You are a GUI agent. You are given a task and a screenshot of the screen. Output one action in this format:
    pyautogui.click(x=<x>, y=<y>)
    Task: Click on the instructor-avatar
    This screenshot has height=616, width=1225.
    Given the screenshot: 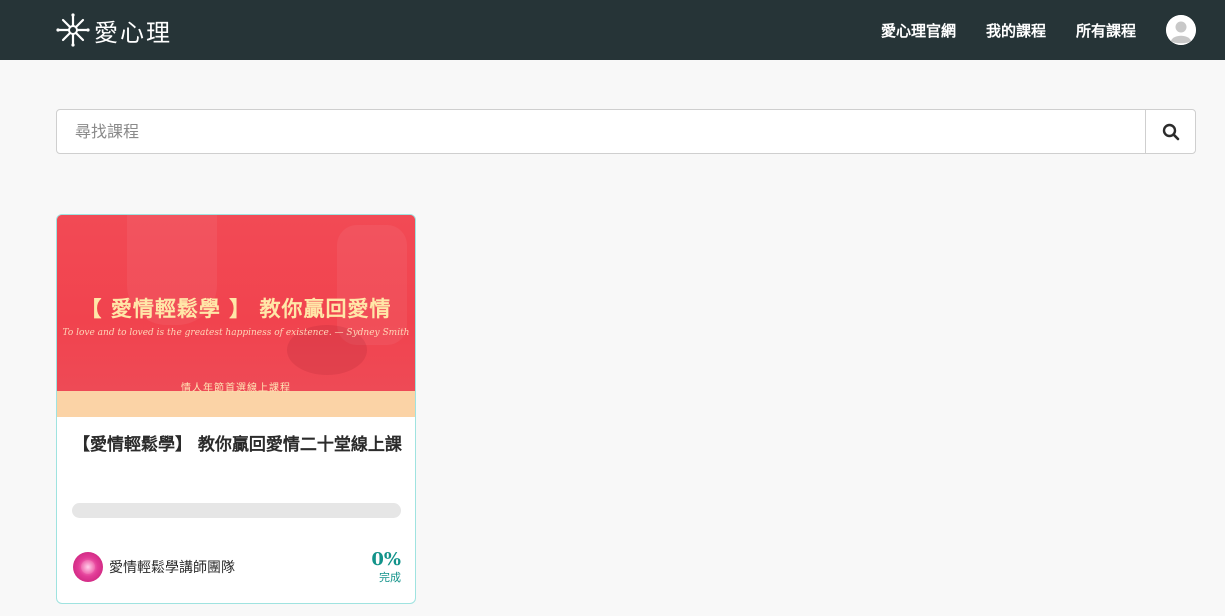 What is the action you would take?
    pyautogui.click(x=88, y=567)
    